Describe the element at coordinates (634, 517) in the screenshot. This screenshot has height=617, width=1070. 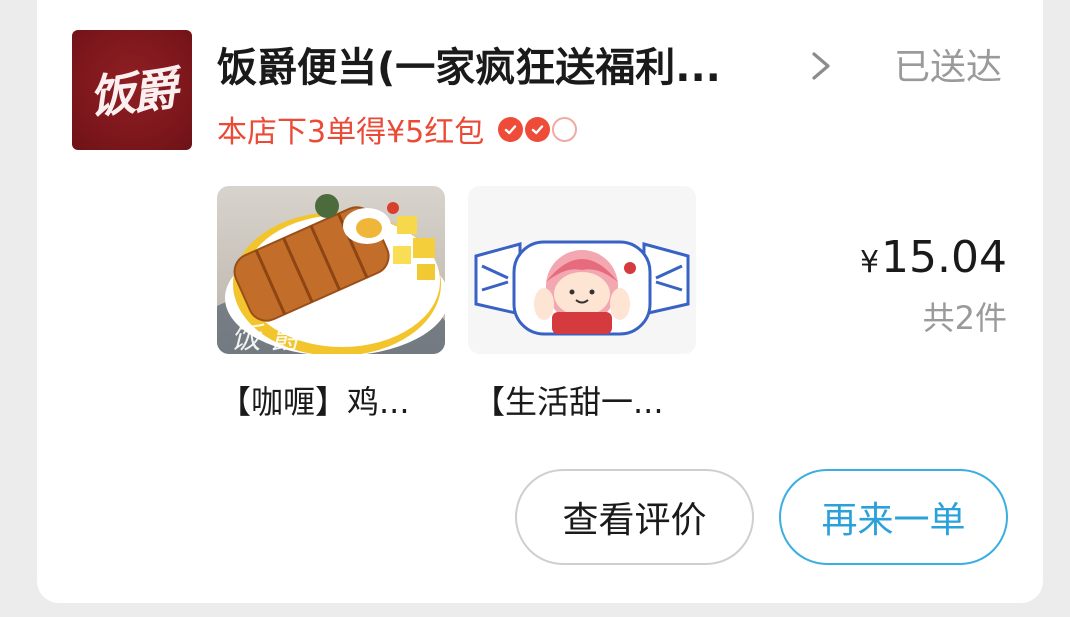
I see `view-review-button: 查看评价` at that location.